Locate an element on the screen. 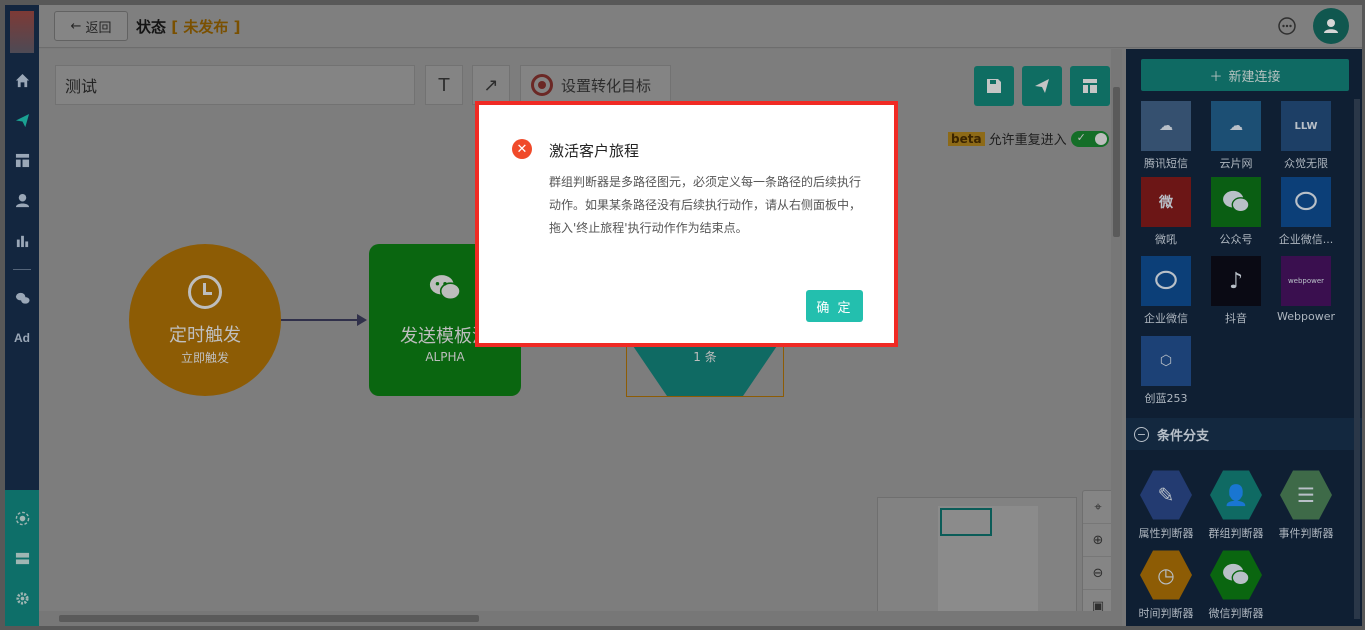 The image size is (1365, 630). cloud-link-icon: ☁ is located at coordinates (1236, 126).